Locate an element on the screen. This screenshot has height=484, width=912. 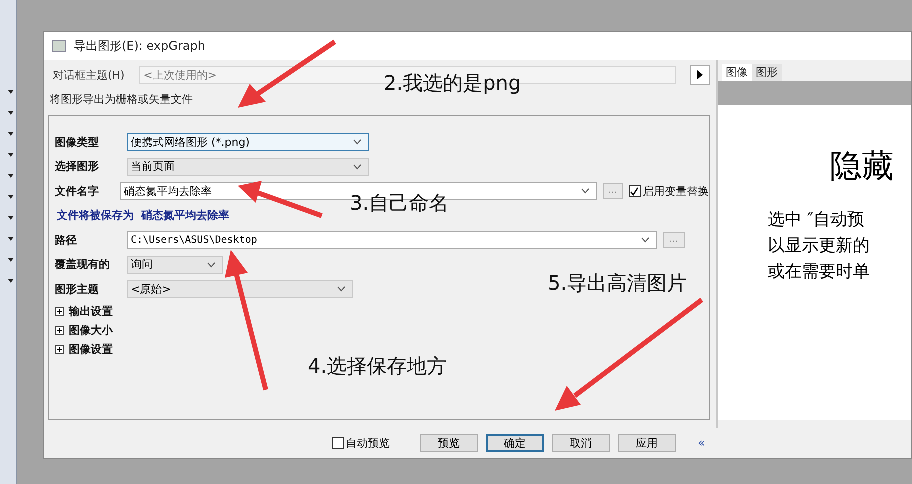
annotation-text: 5.导出高清图片 is located at coordinates (618, 283).